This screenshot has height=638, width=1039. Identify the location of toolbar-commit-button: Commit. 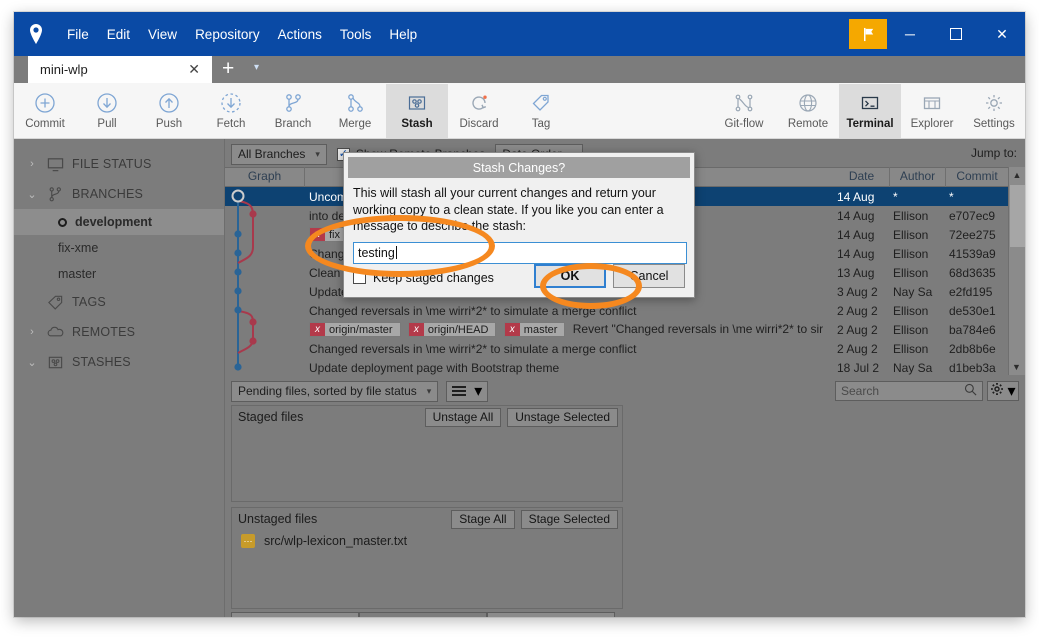
(45, 111).